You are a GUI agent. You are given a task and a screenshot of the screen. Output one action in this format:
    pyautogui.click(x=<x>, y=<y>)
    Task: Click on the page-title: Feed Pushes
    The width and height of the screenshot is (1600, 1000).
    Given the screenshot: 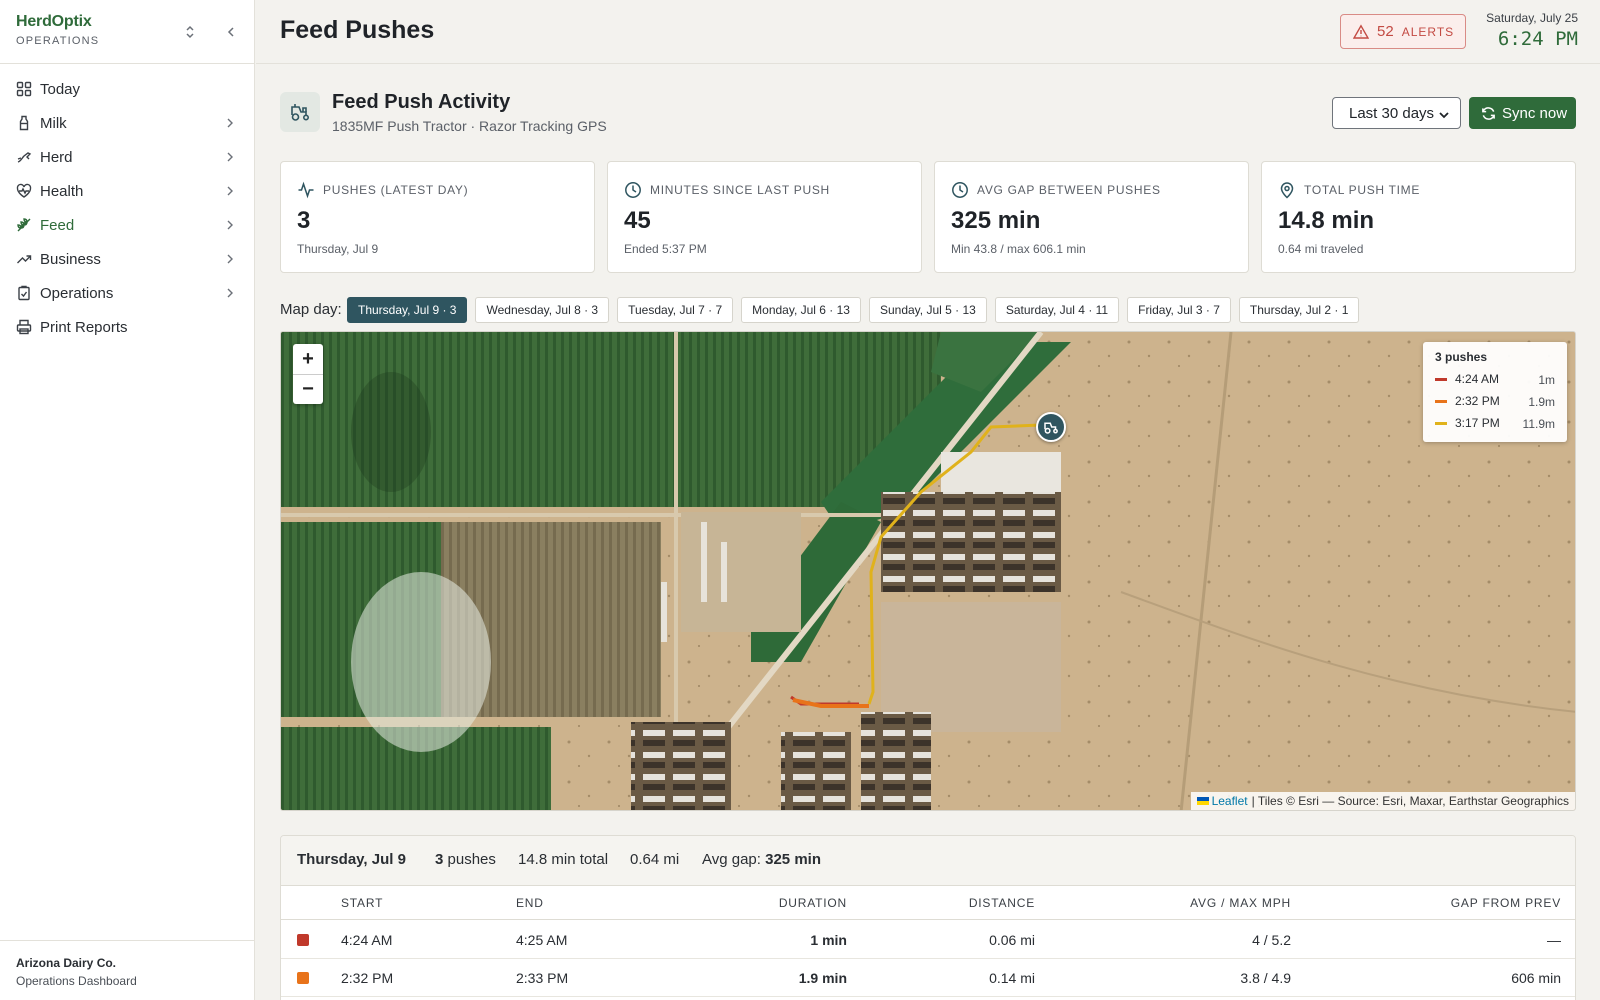 What is the action you would take?
    pyautogui.click(x=357, y=30)
    